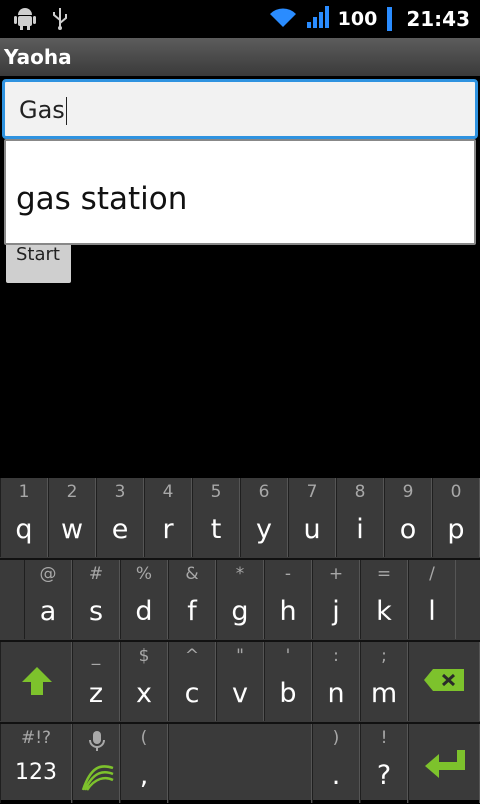  Describe the element at coordinates (408, 492) in the screenshot. I see `key-hint: 9` at that location.